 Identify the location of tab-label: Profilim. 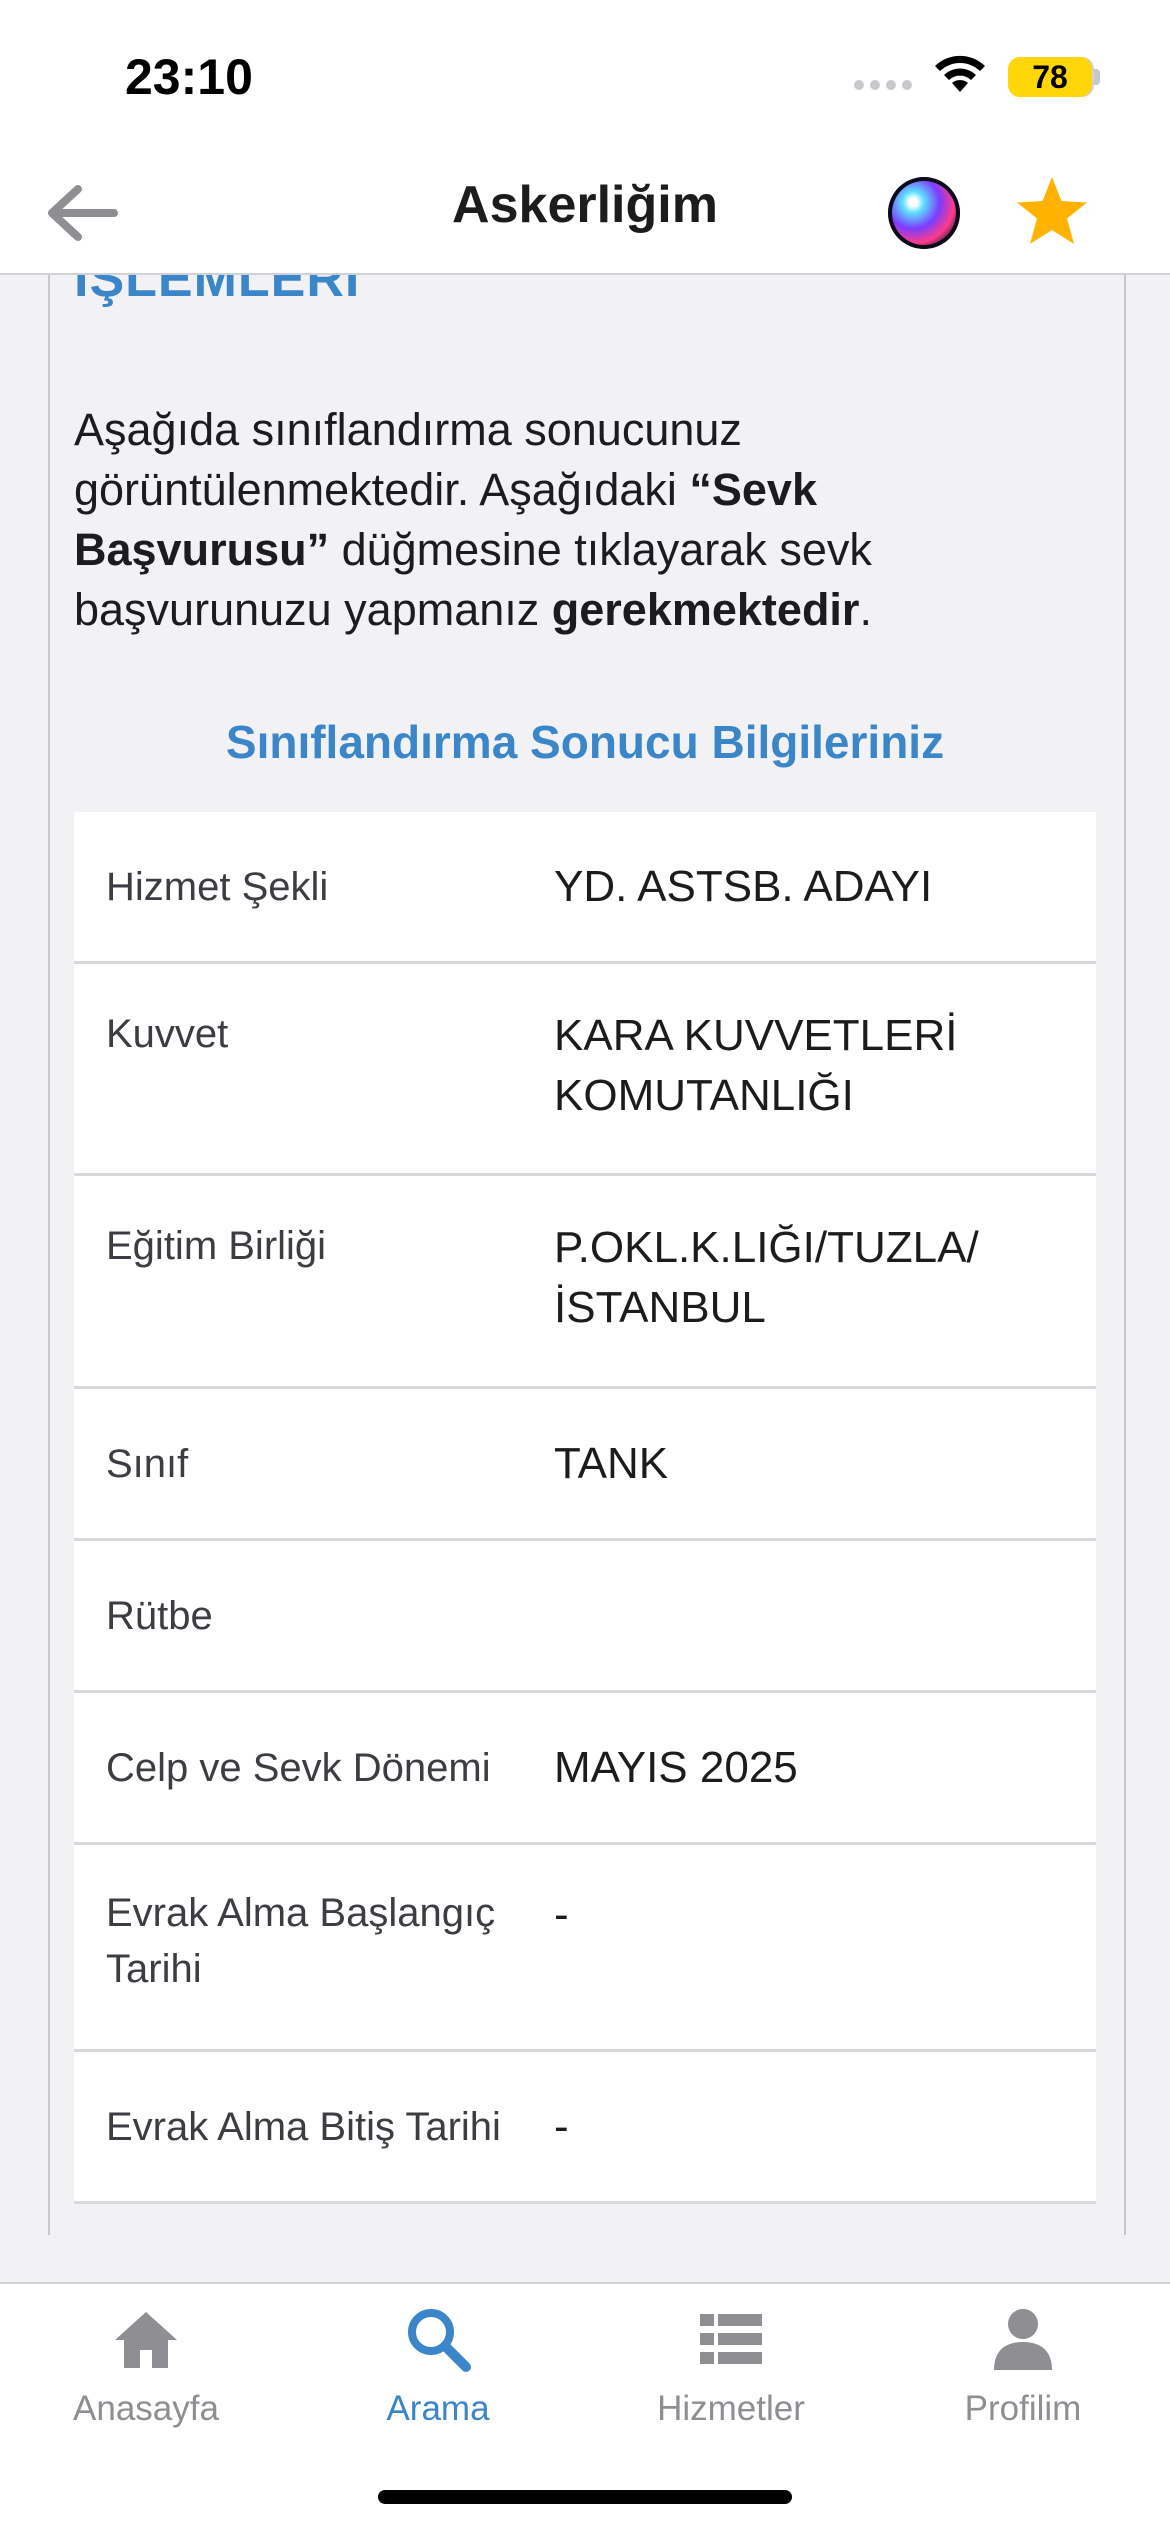
(1023, 2408).